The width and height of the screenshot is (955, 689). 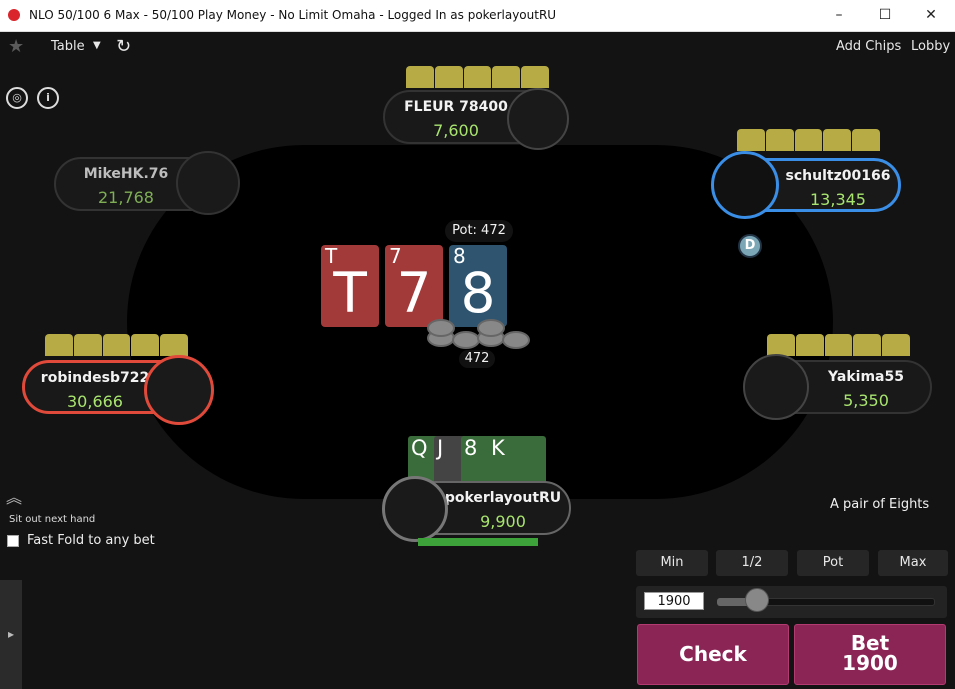 What do you see at coordinates (868, 46) in the screenshot?
I see `add-chips-link: Add Chips` at bounding box center [868, 46].